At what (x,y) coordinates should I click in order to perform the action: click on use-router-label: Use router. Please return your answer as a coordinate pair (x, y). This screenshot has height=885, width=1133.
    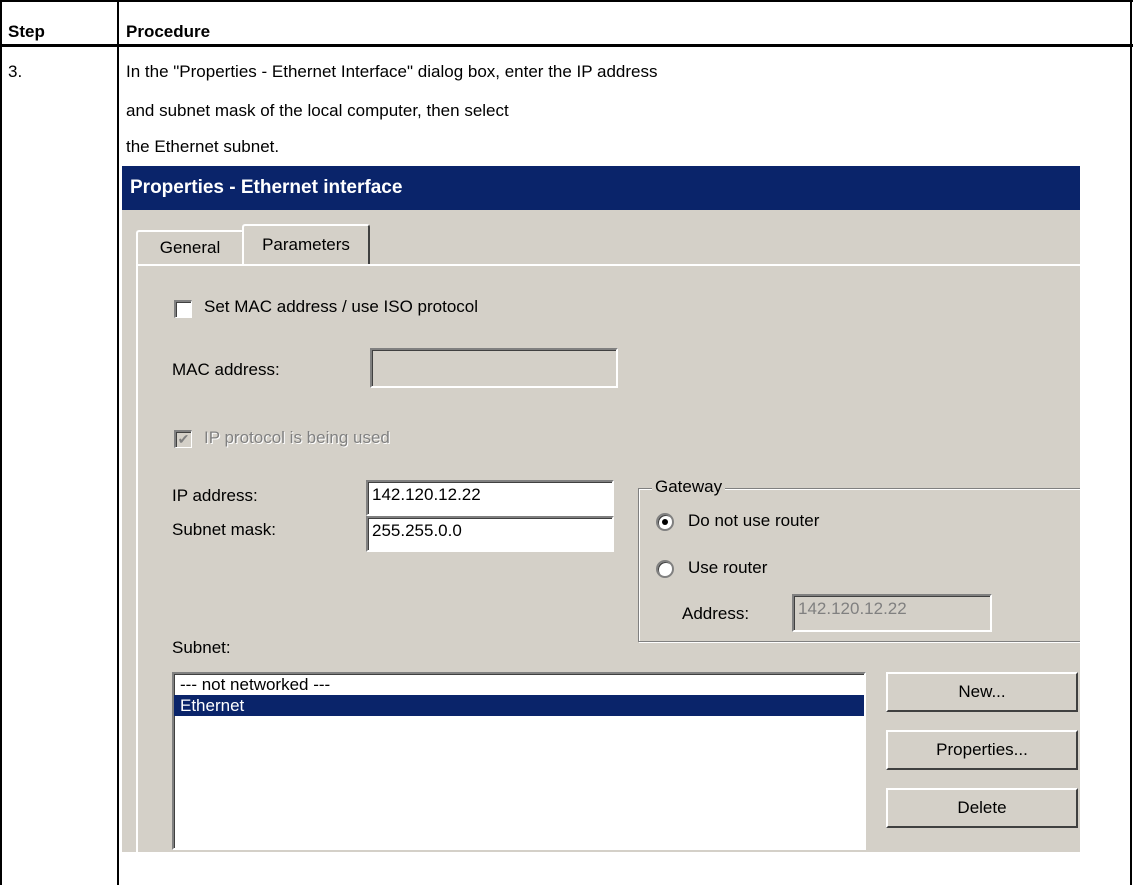
    Looking at the image, I should click on (728, 567).